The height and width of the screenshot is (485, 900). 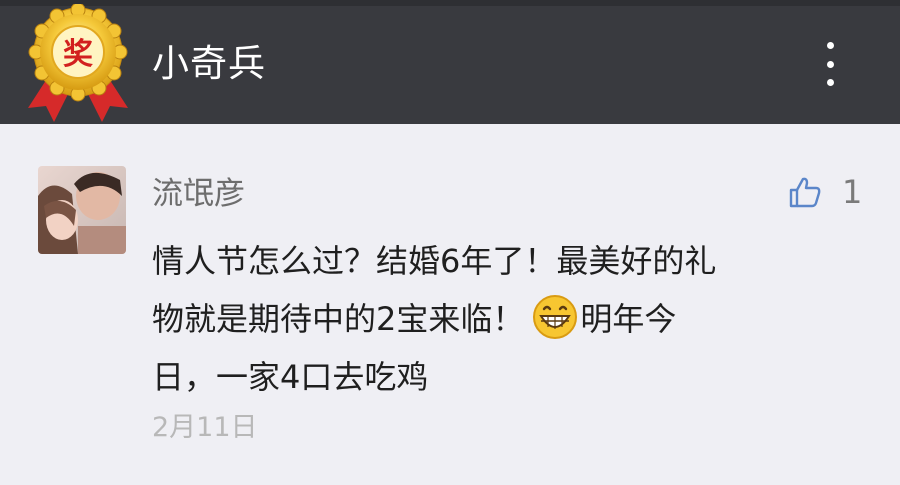 I want to click on comment-text-line: 情人节怎么过？结婚6年了！最美好的礼, so click(x=434, y=261).